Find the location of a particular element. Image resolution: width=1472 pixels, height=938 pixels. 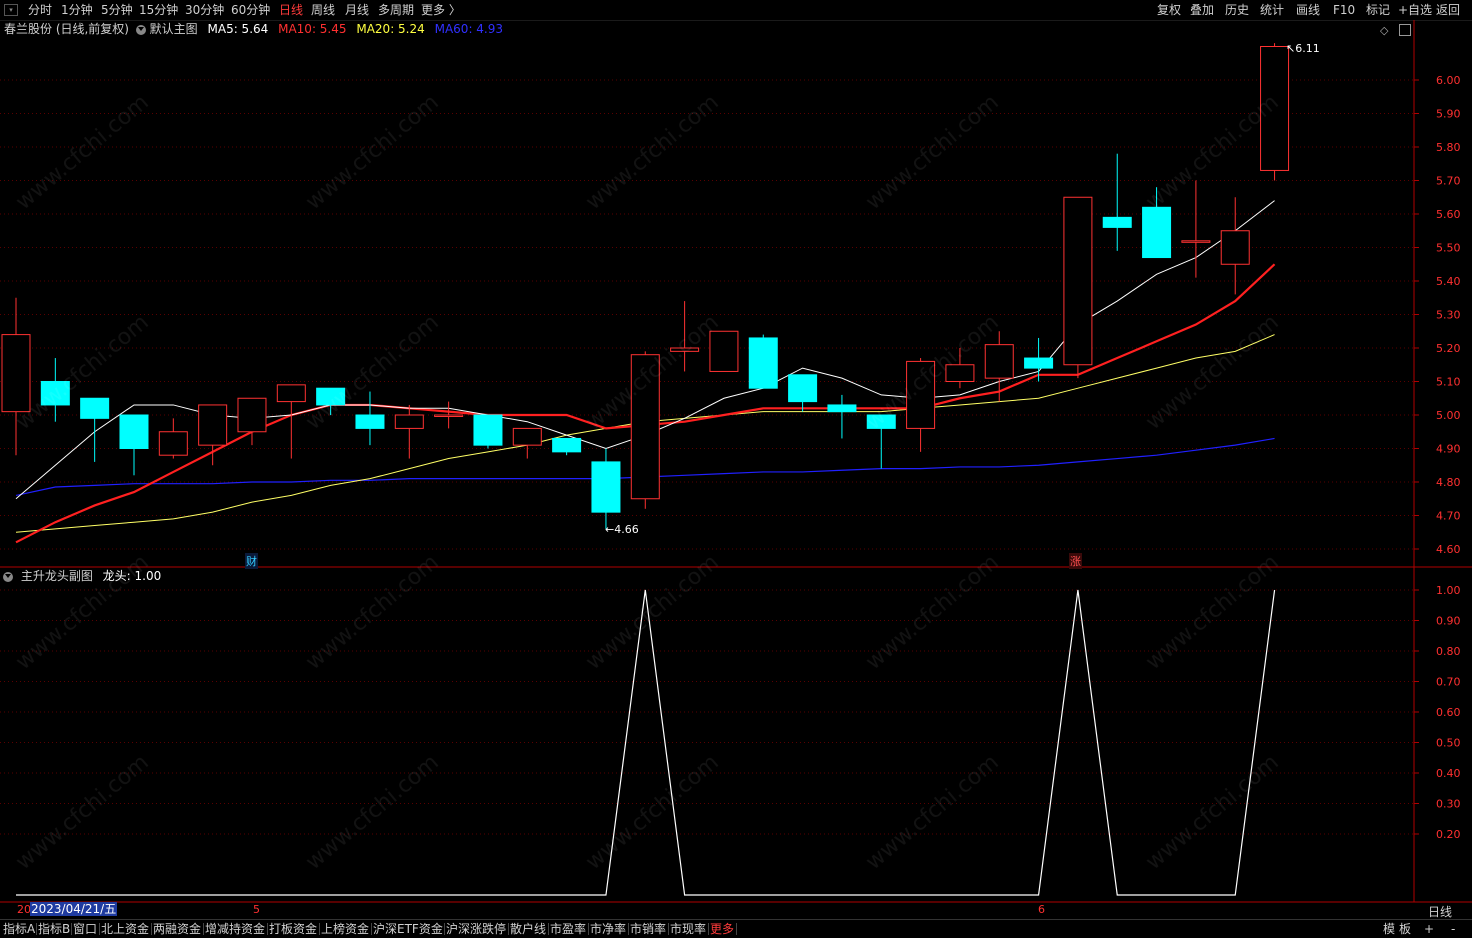

y-tick-label: 6.00 is located at coordinates (1448, 80).